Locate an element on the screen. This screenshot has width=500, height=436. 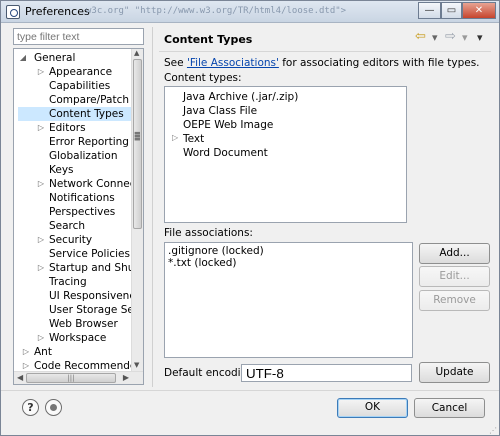
hint-prefix: See is located at coordinates (175, 63).